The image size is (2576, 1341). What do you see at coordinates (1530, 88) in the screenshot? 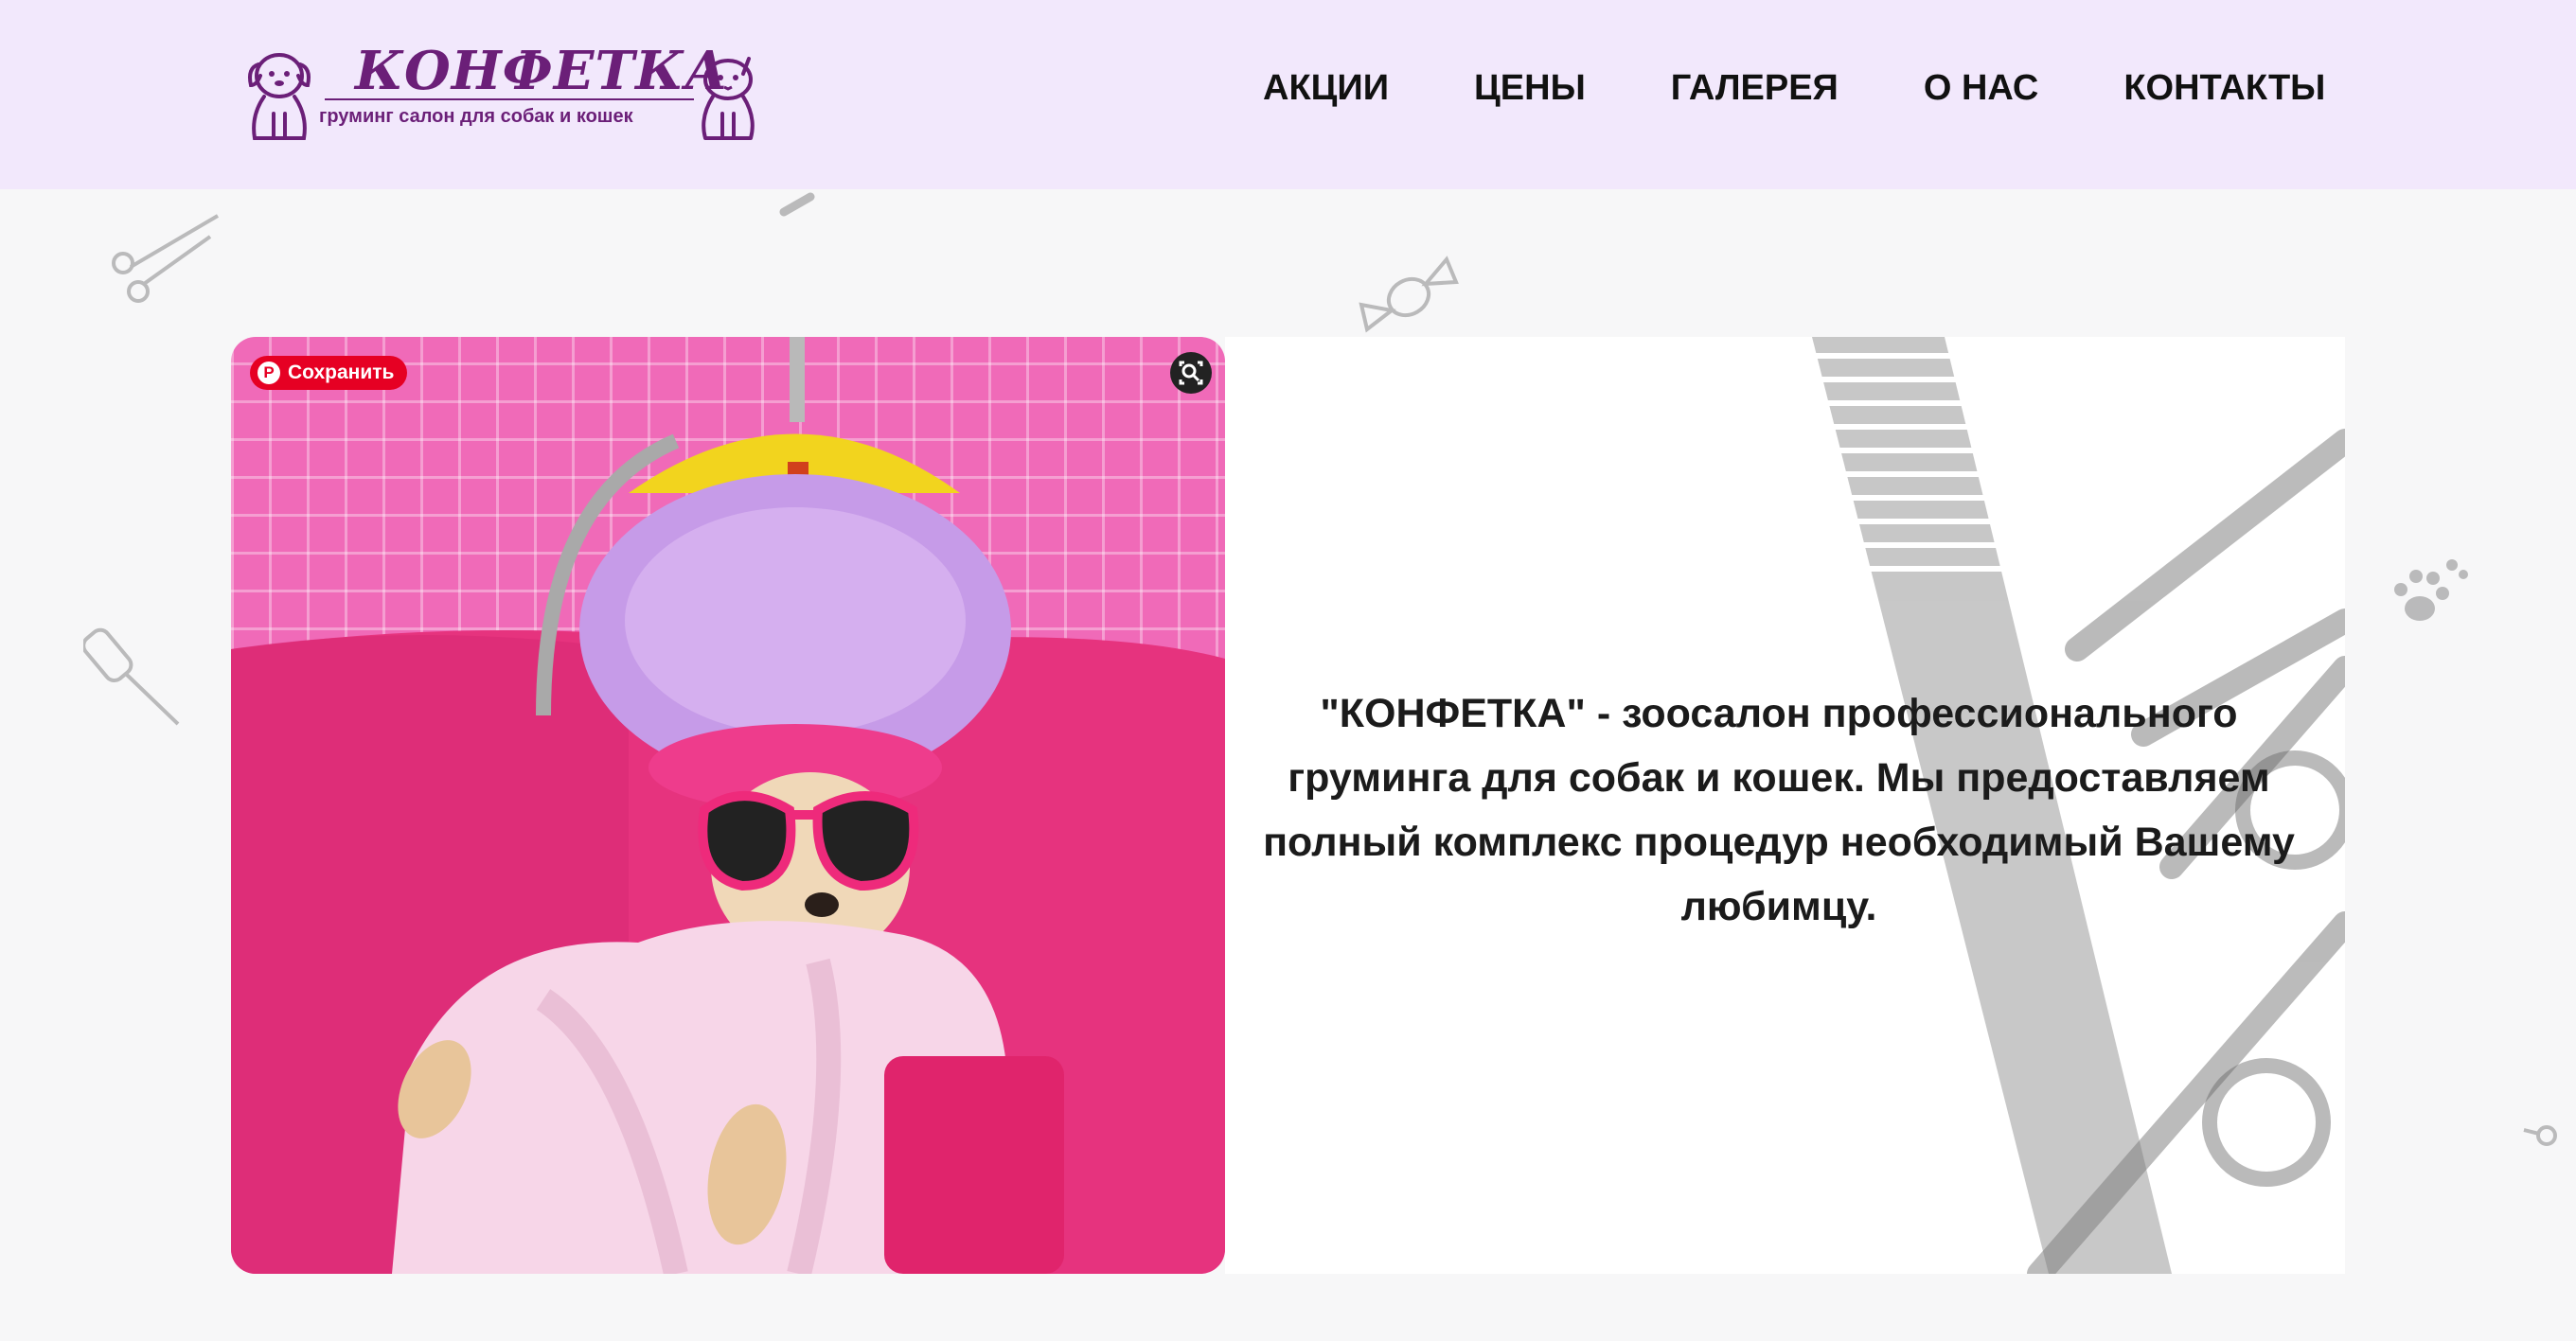
I see `nav-prices: ЦЕНЫ` at bounding box center [1530, 88].